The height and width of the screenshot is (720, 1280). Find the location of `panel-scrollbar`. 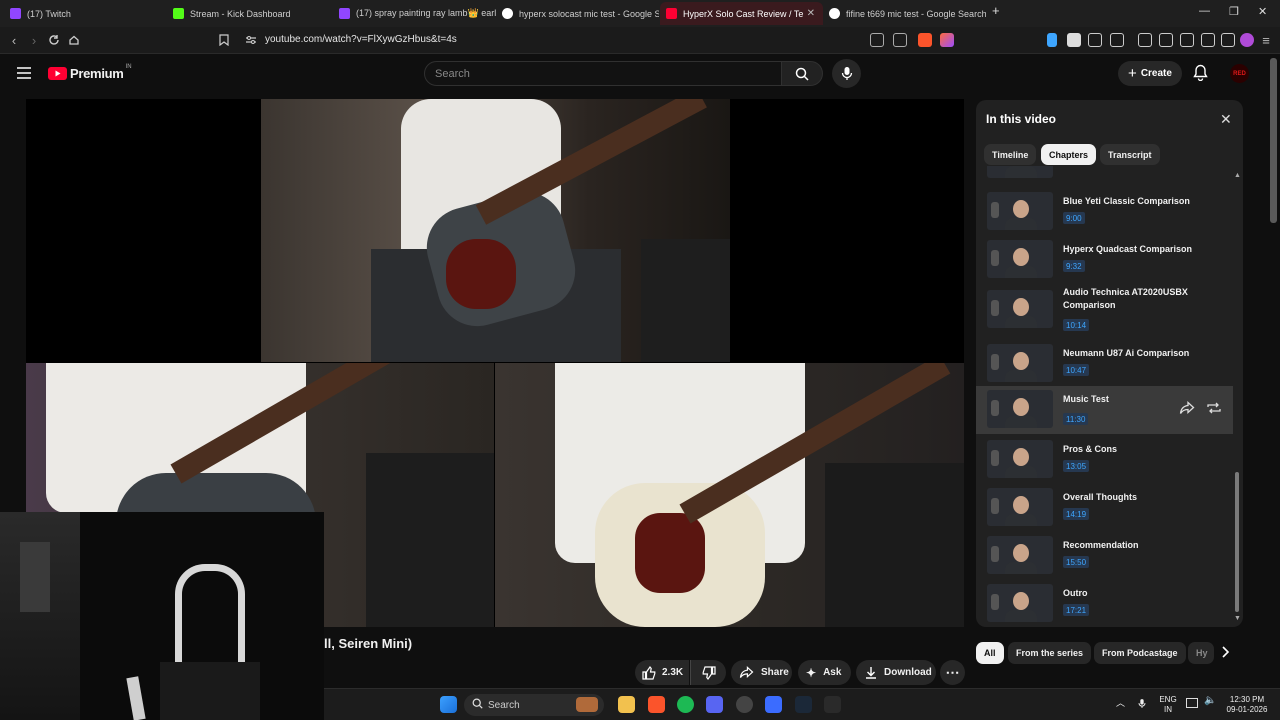

panel-scrollbar is located at coordinates (1237, 395).